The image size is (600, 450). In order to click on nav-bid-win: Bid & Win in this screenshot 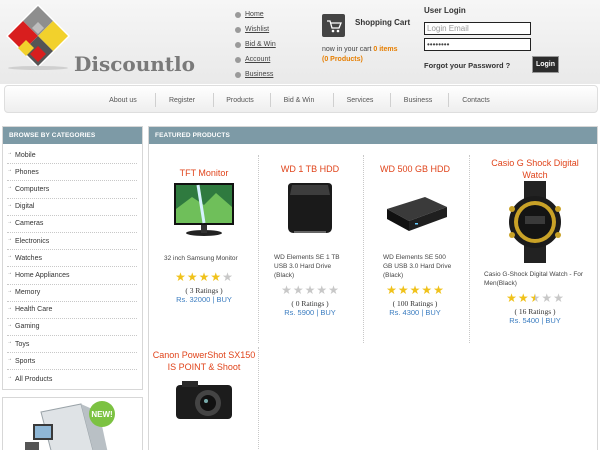, I will do `click(299, 100)`.